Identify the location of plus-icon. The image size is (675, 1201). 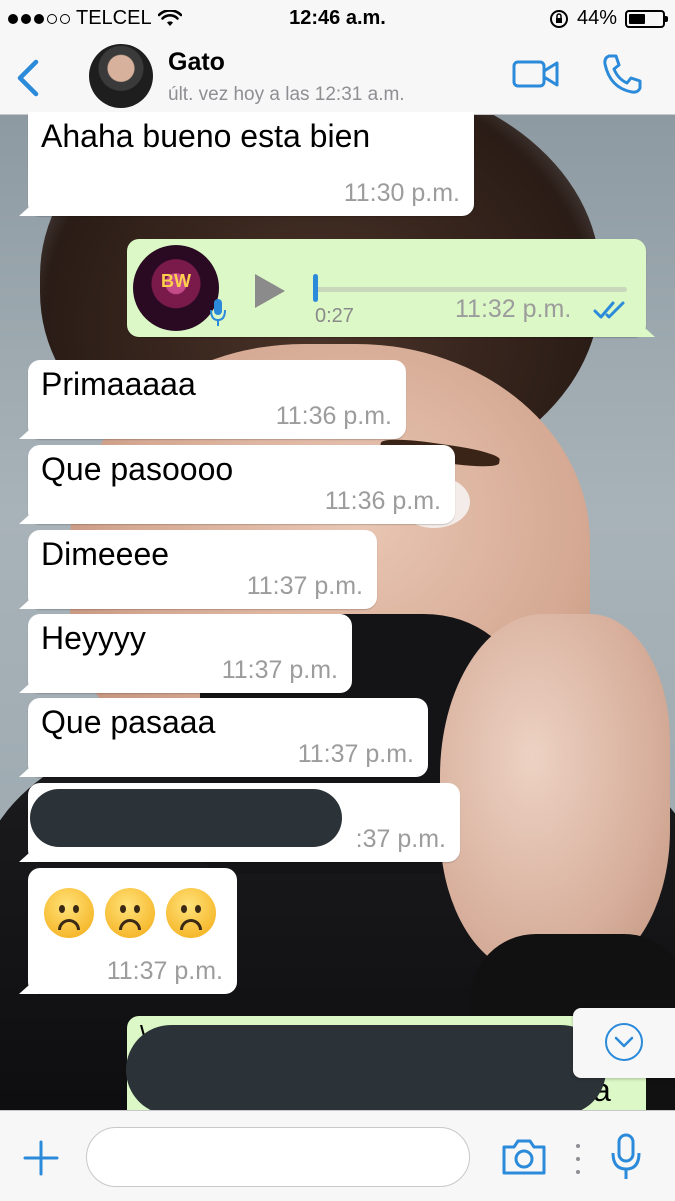
(41, 1158).